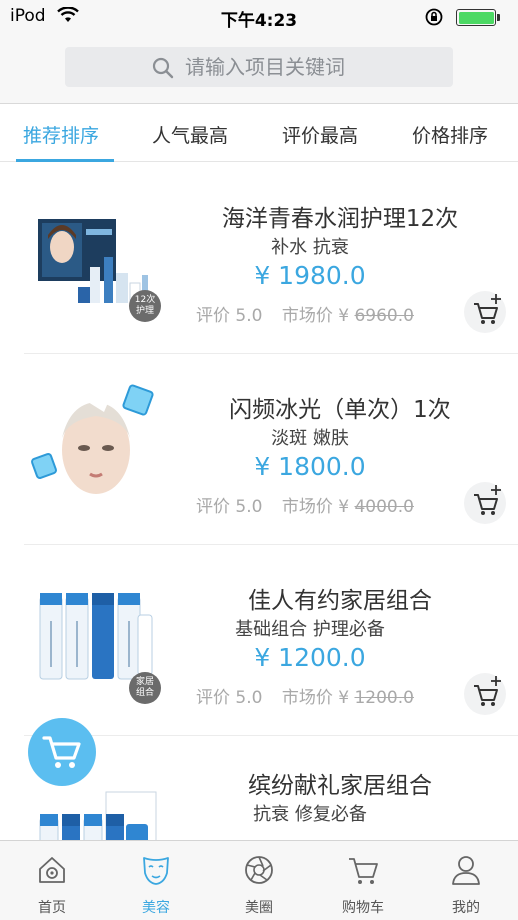 The image size is (518, 920). What do you see at coordinates (96, 447) in the screenshot?
I see `product-image` at bounding box center [96, 447].